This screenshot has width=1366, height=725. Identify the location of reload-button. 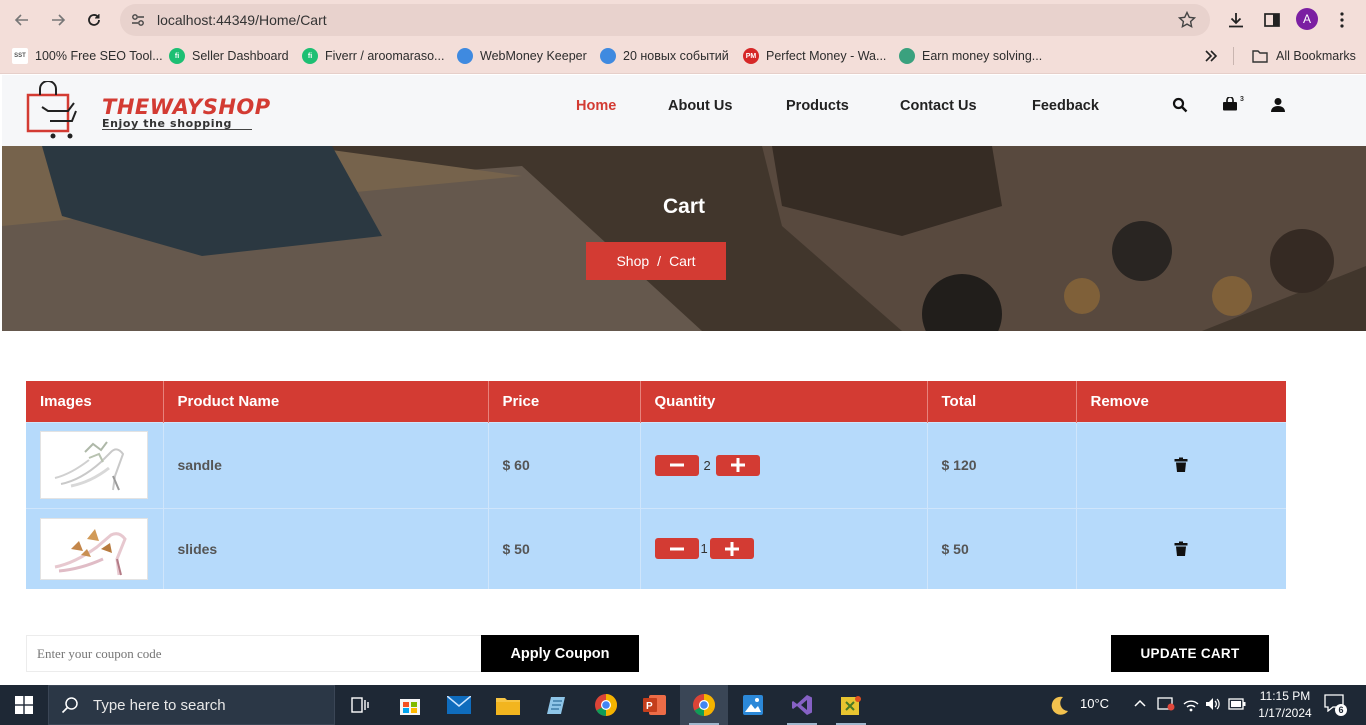
(94, 20).